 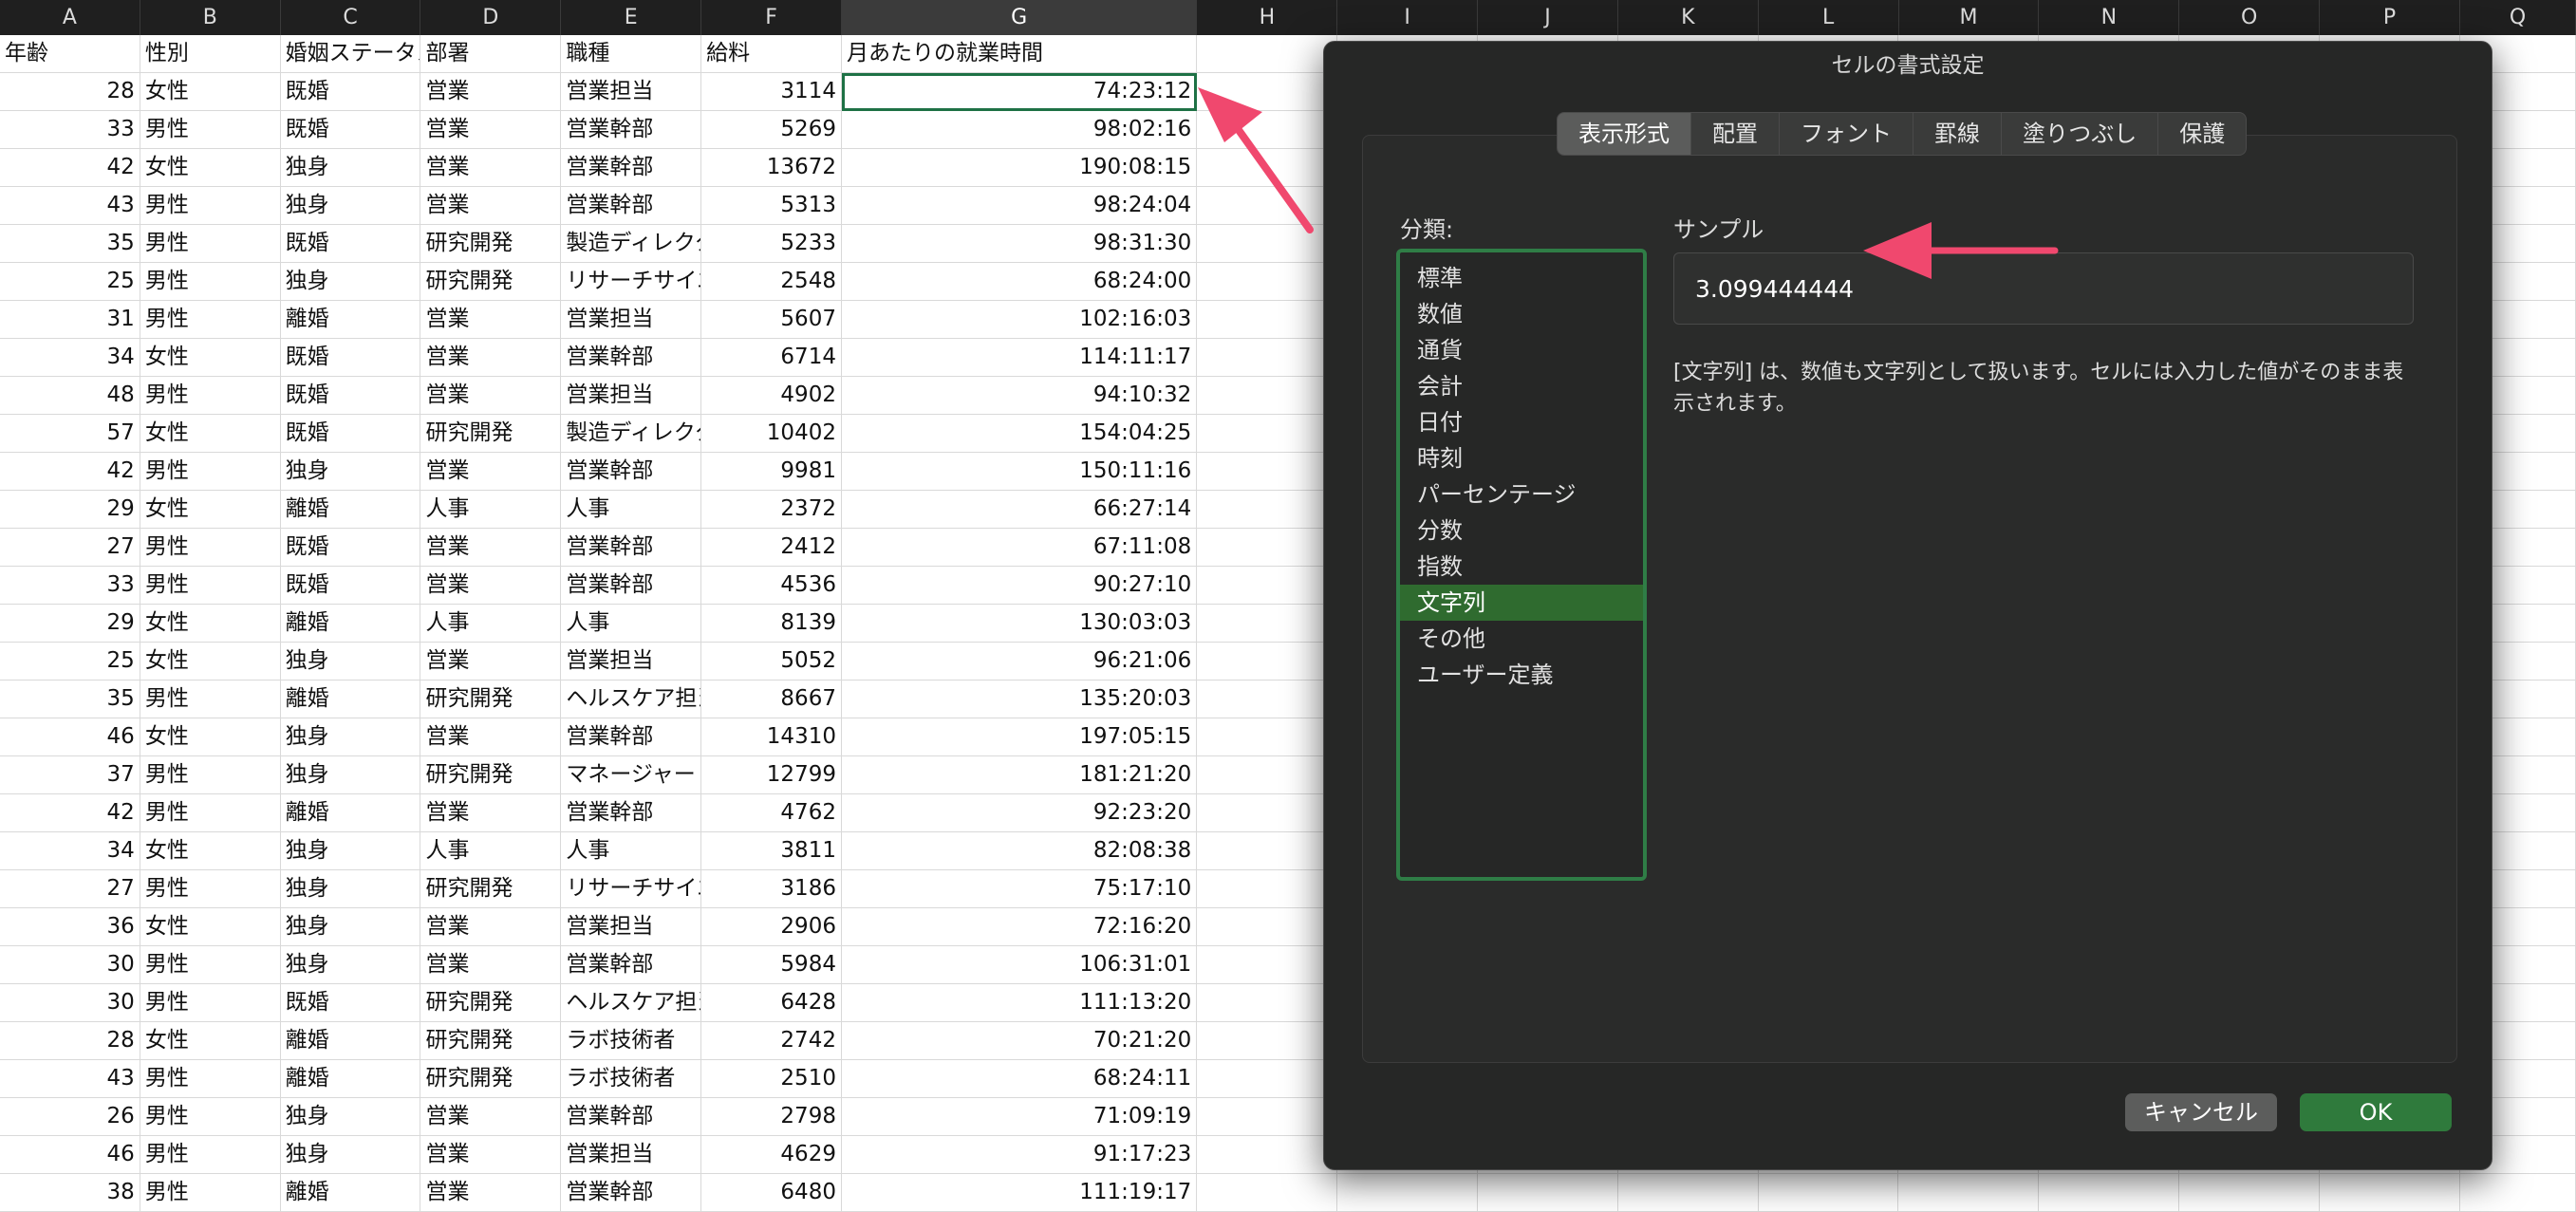 What do you see at coordinates (70, 889) in the screenshot?
I see `table-cell: 27` at bounding box center [70, 889].